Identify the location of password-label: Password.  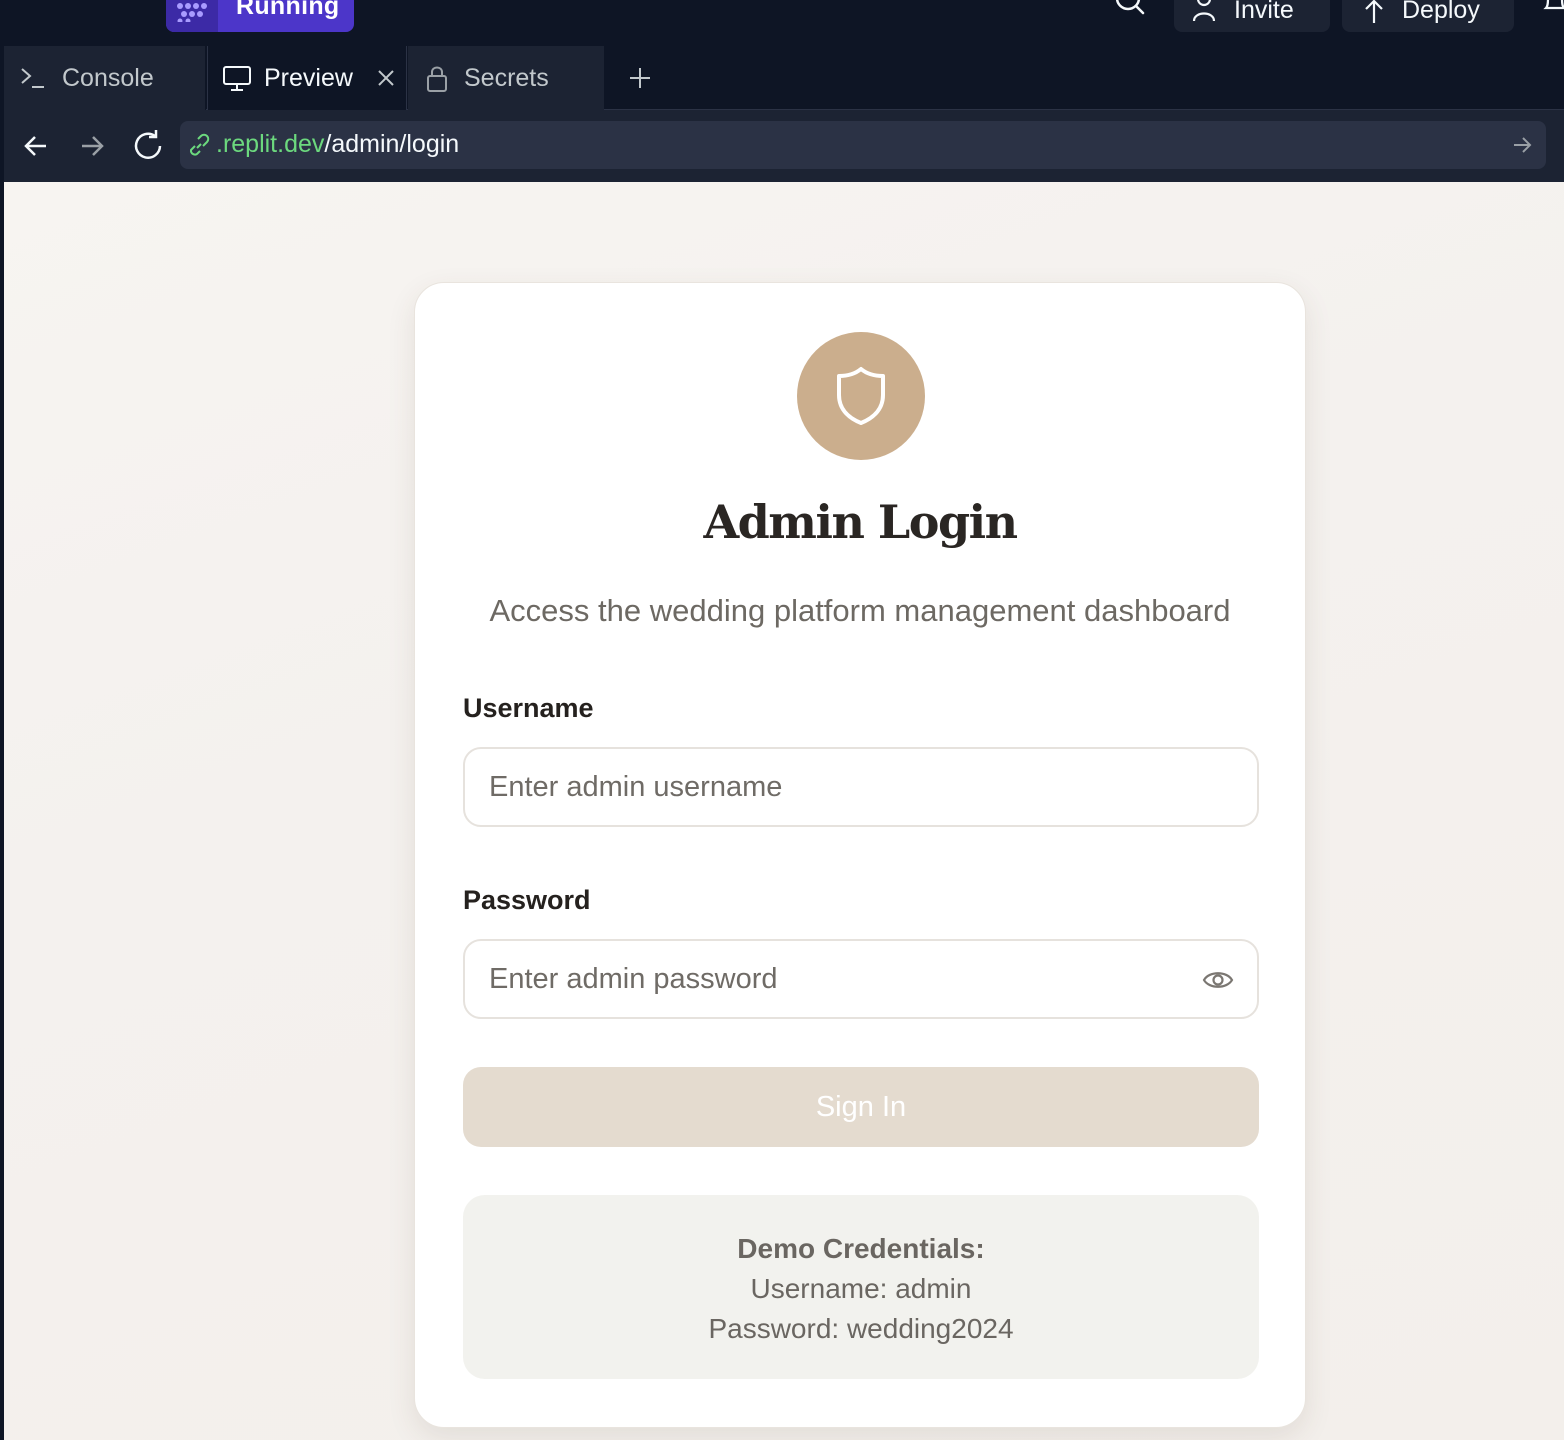
(527, 900).